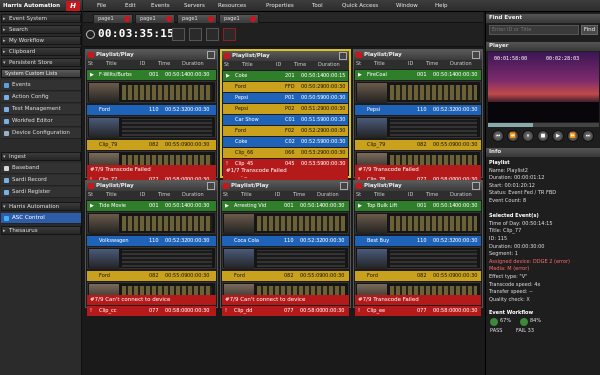  Describe the element at coordinates (41, 85) in the screenshot. I see `sidebar-item-events: Events` at that location.